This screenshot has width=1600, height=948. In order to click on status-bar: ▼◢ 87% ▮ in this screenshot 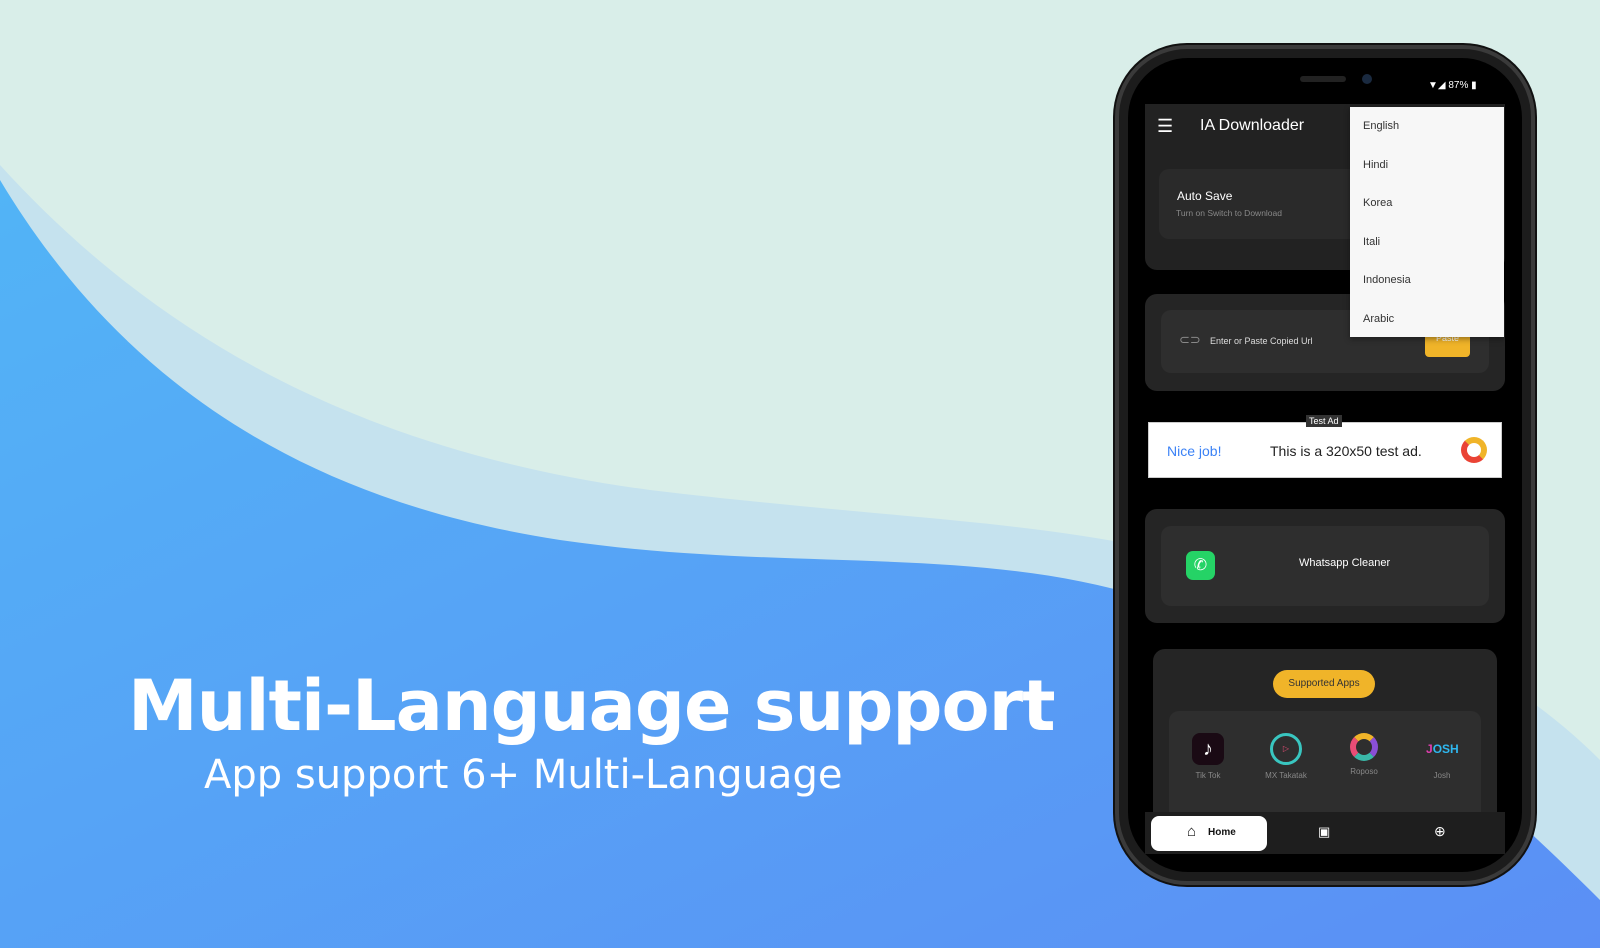, I will do `click(1452, 85)`.